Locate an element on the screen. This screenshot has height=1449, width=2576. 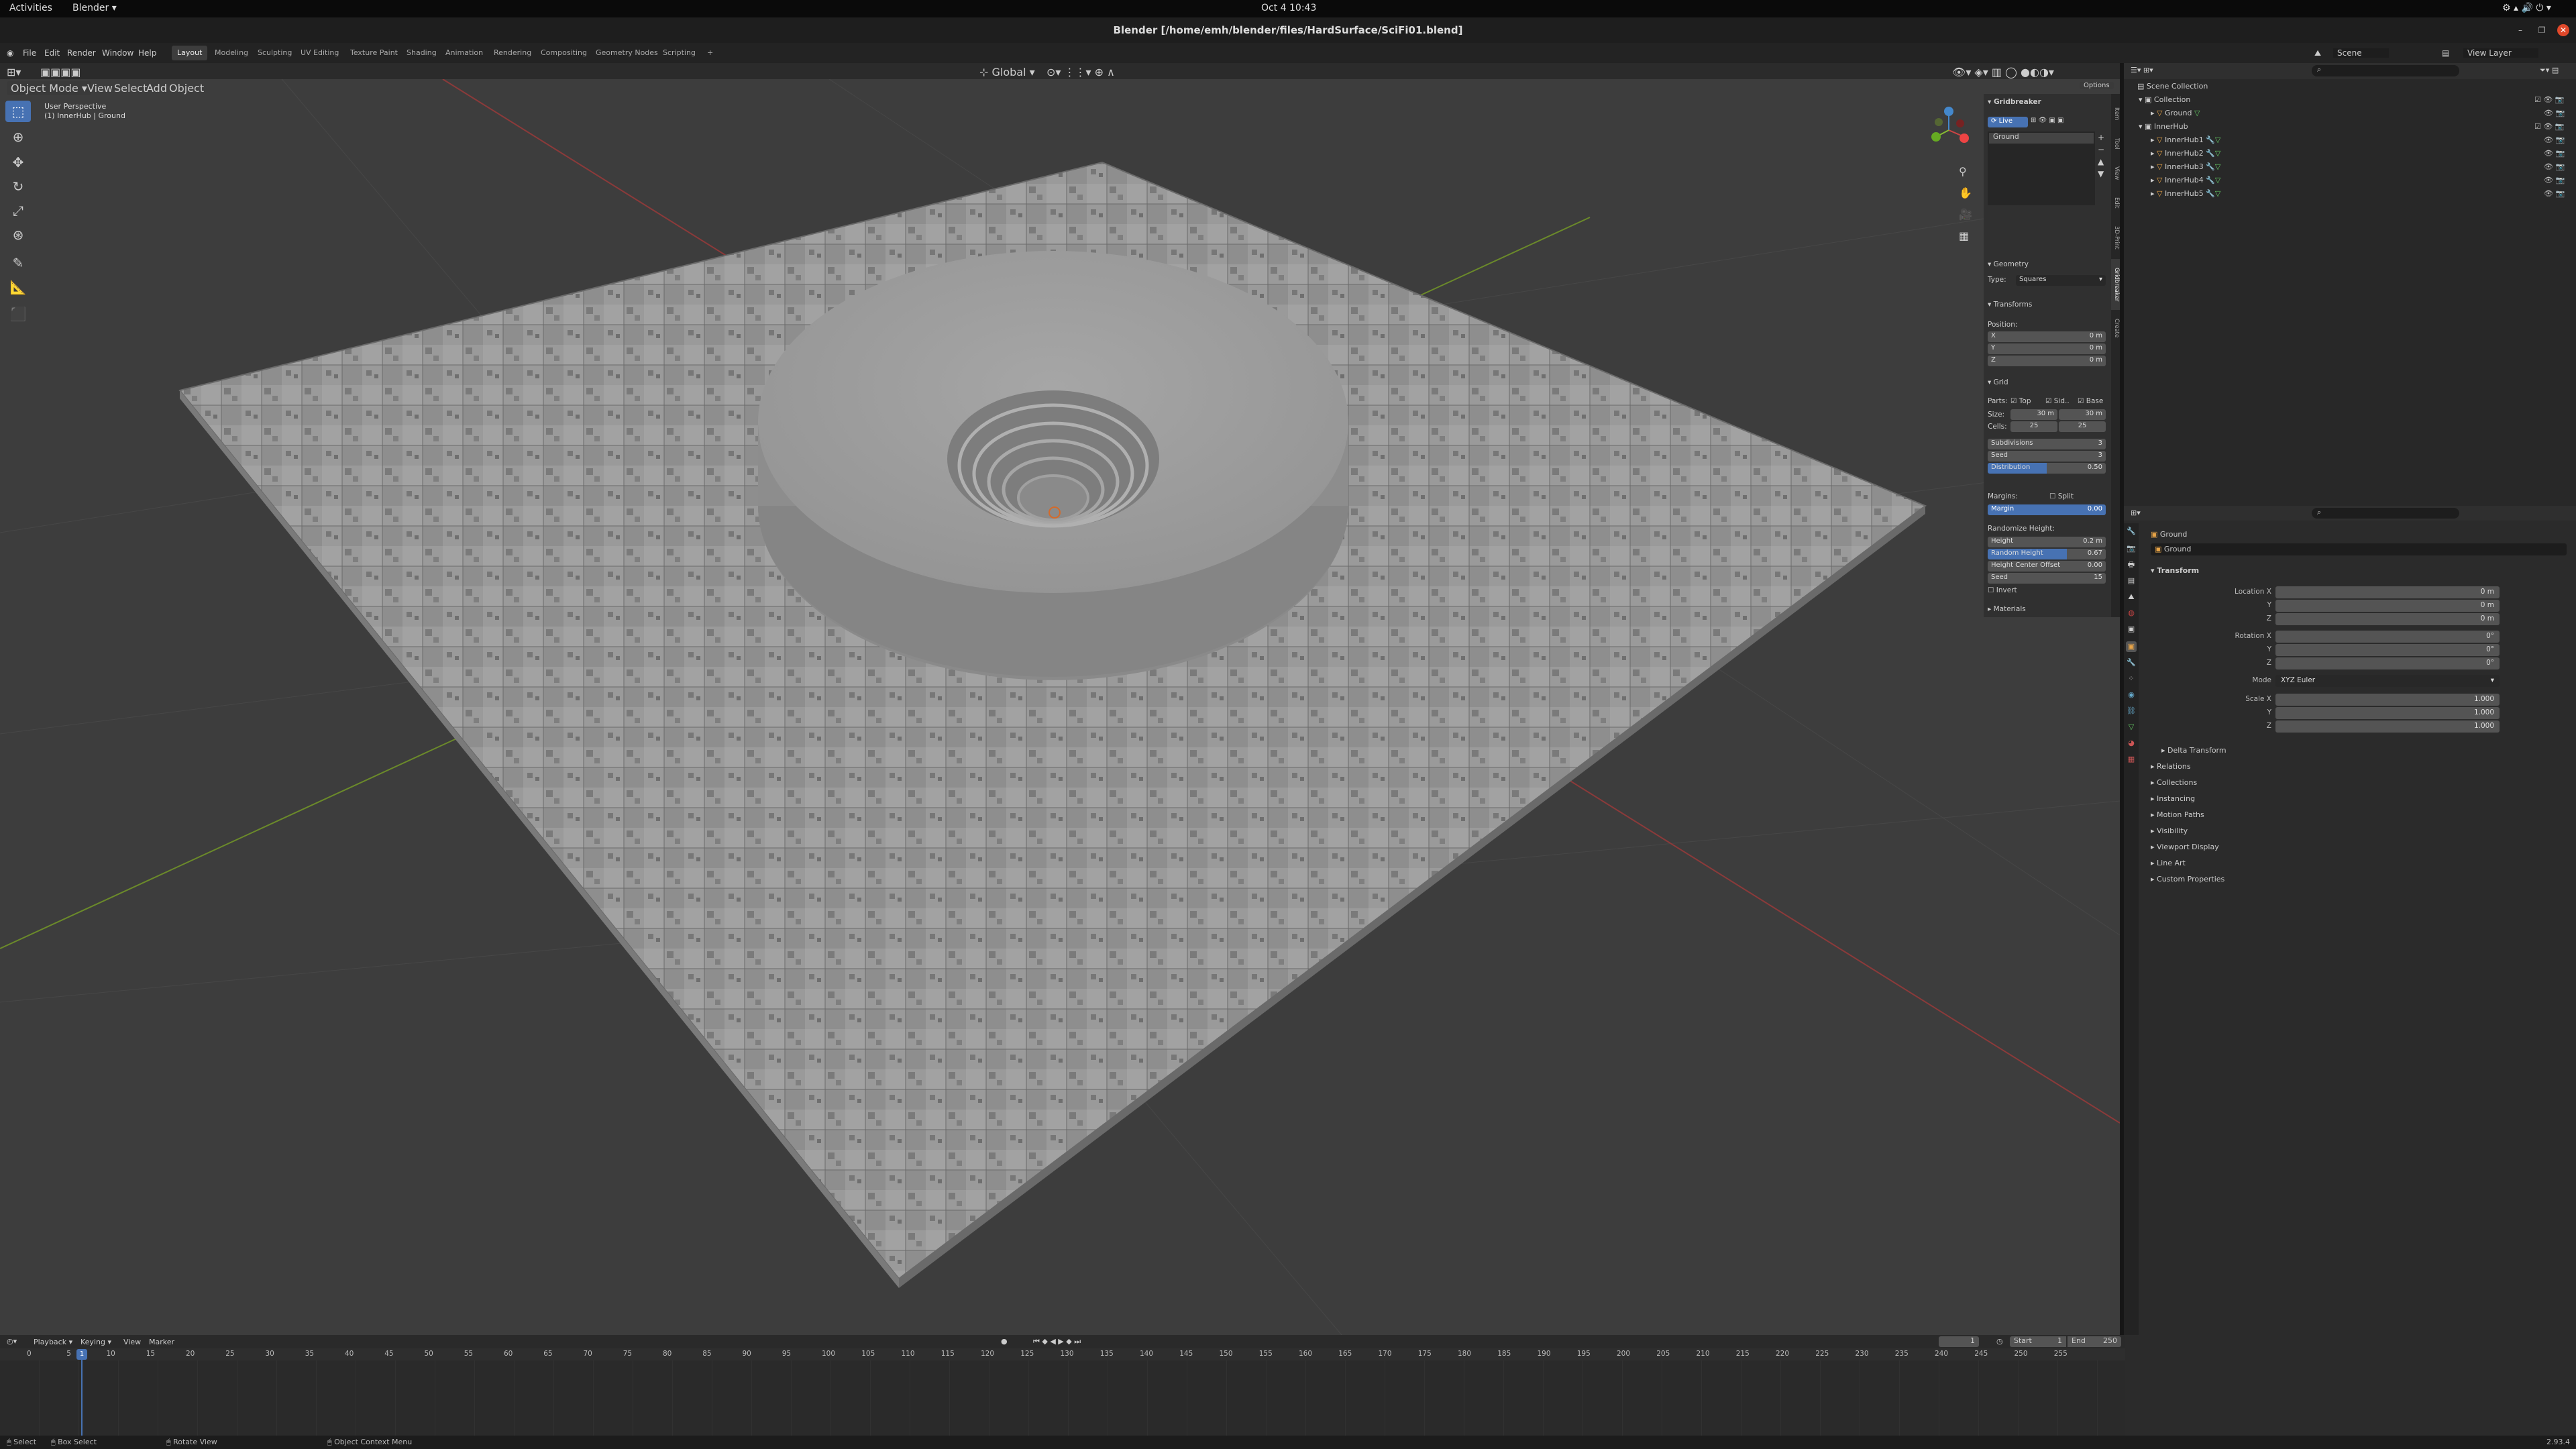
outliner-item-innerhub3: ▸ ▽ InnerHub3 🔧▽ 👁 📷 is located at coordinates (2350, 169).